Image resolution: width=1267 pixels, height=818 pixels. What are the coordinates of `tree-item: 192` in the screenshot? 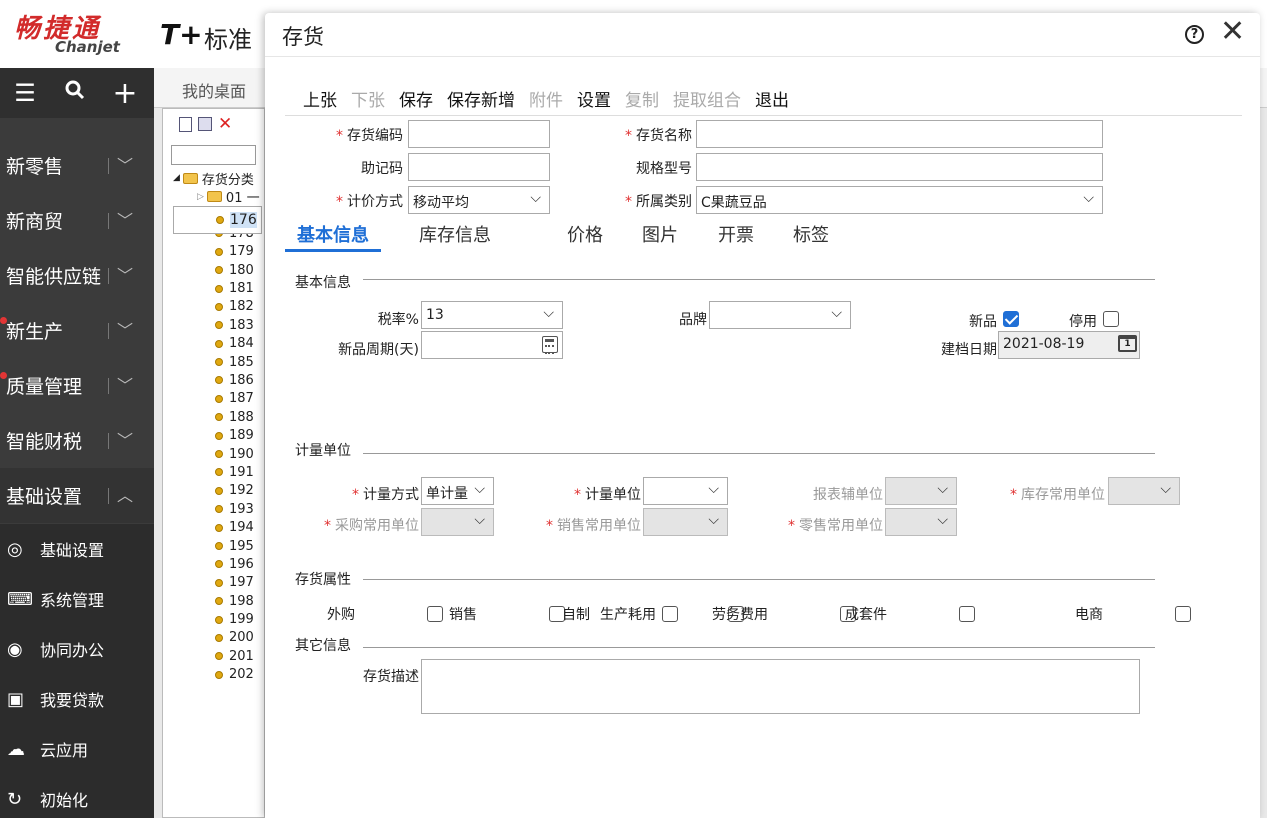 It's located at (218, 491).